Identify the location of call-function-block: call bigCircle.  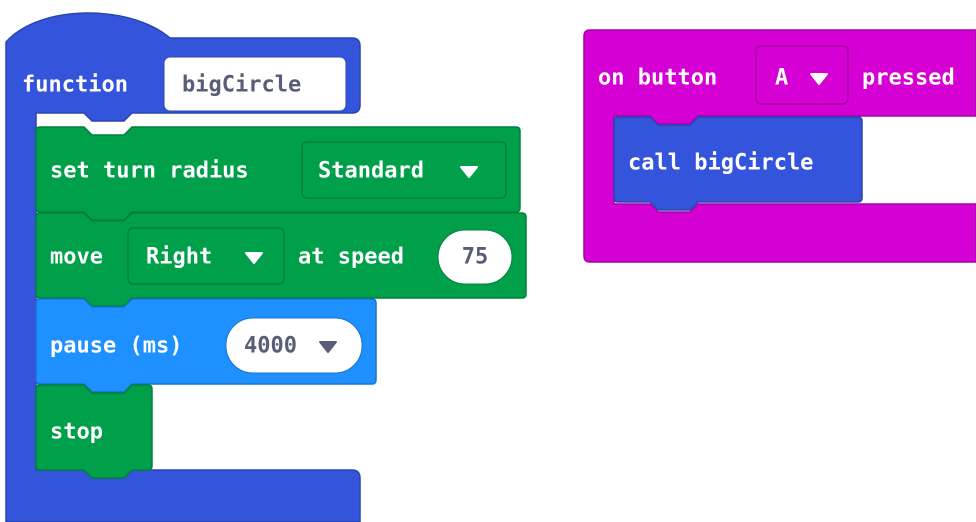
(738, 163).